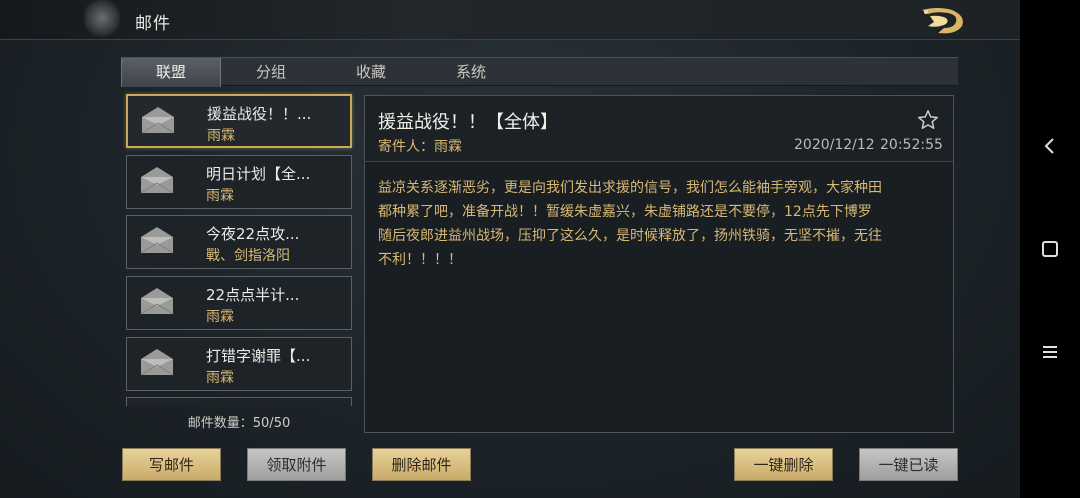 This screenshot has width=1080, height=498. Describe the element at coordinates (248, 256) in the screenshot. I see `mail-sender: 戰、剑指洛阳` at that location.